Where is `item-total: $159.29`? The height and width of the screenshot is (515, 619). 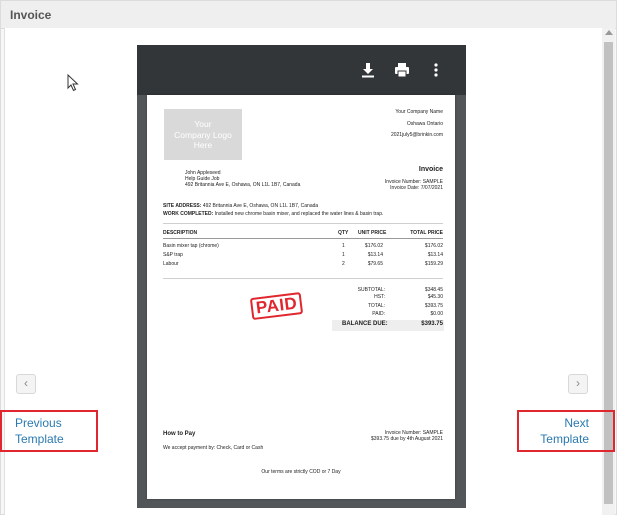
item-total: $159.29 is located at coordinates (433, 264).